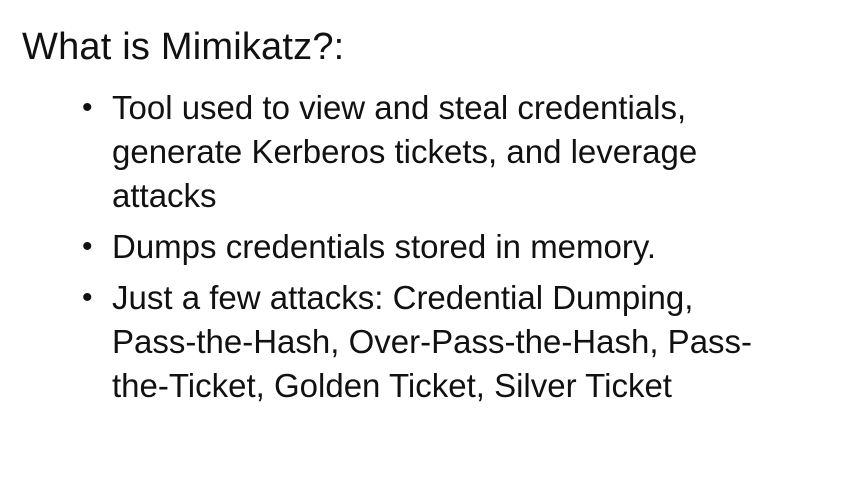 The width and height of the screenshot is (844, 477). Describe the element at coordinates (432, 341) in the screenshot. I see `bullet-text-line: Pass-the-Hash, Over-Pass-the-Hash, Pass-` at that location.